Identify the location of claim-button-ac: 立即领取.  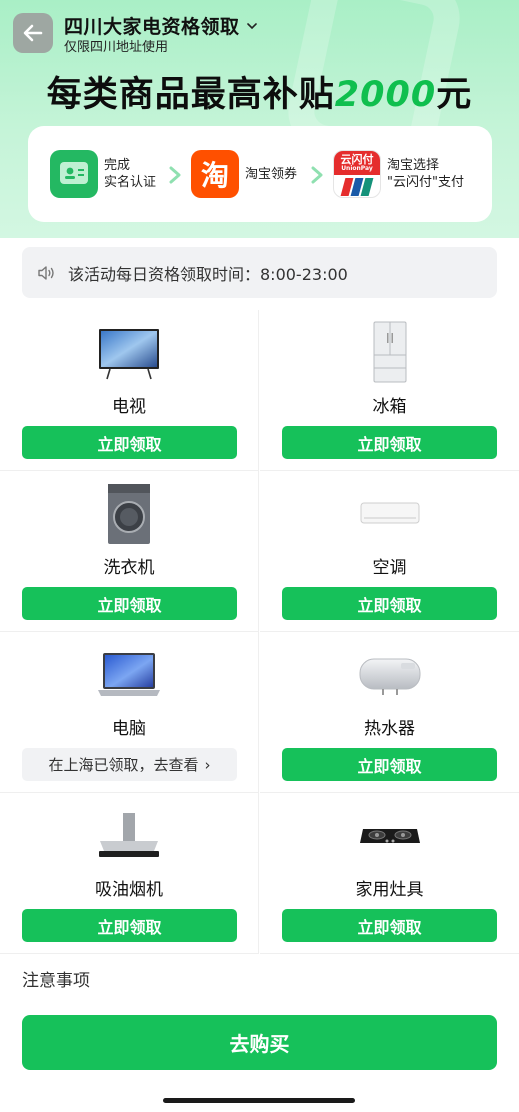
(389, 603).